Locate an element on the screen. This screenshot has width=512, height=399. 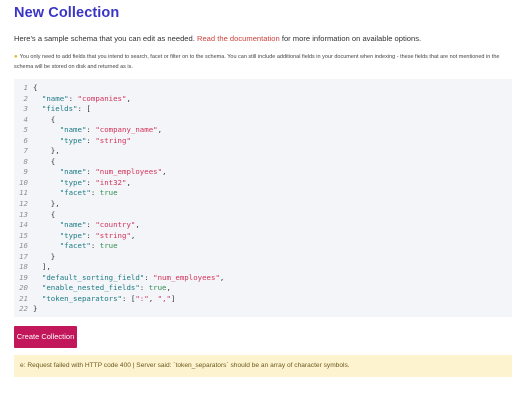
code-token: "fields" is located at coordinates (59, 109).